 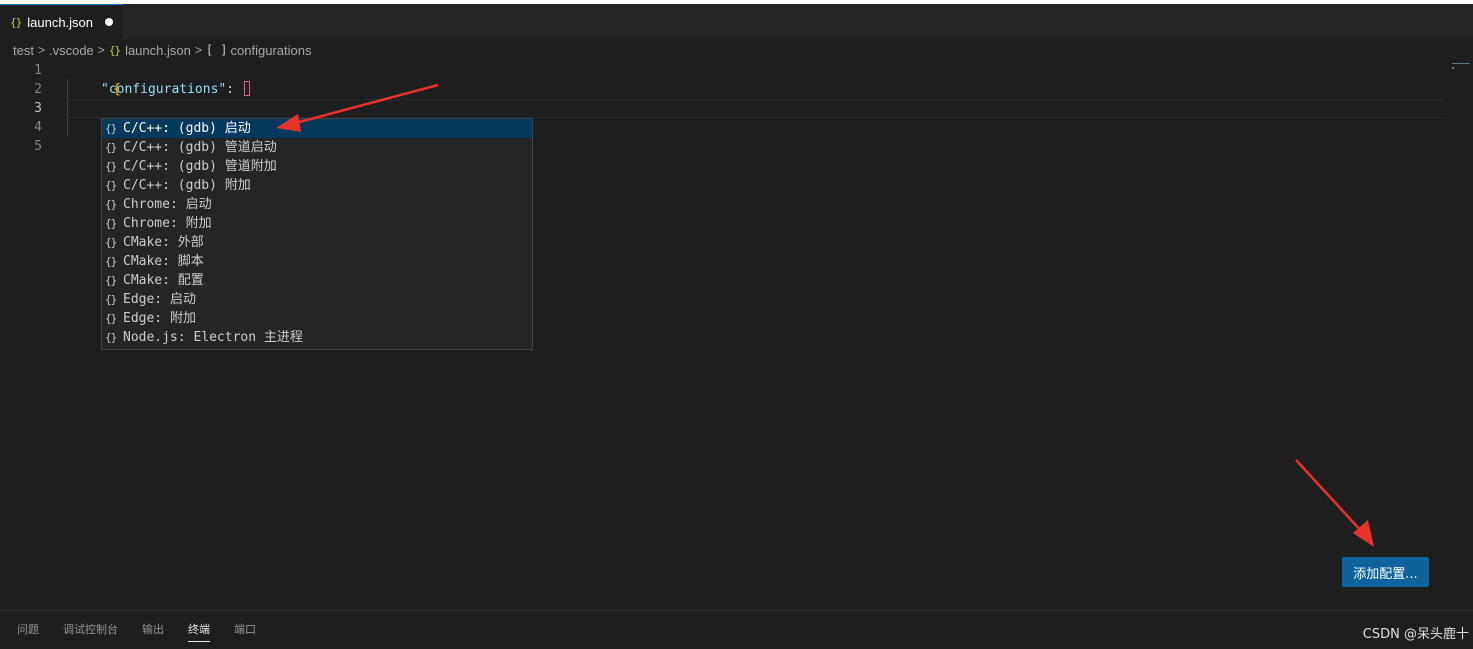 I want to click on current-line-highlight, so click(x=755, y=108).